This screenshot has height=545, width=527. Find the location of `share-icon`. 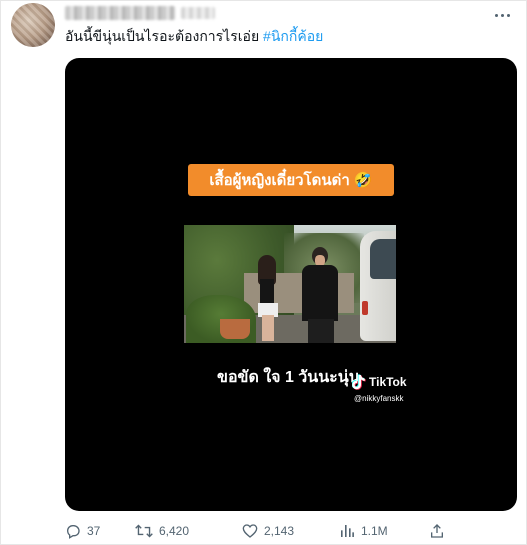

share-icon is located at coordinates (437, 531).